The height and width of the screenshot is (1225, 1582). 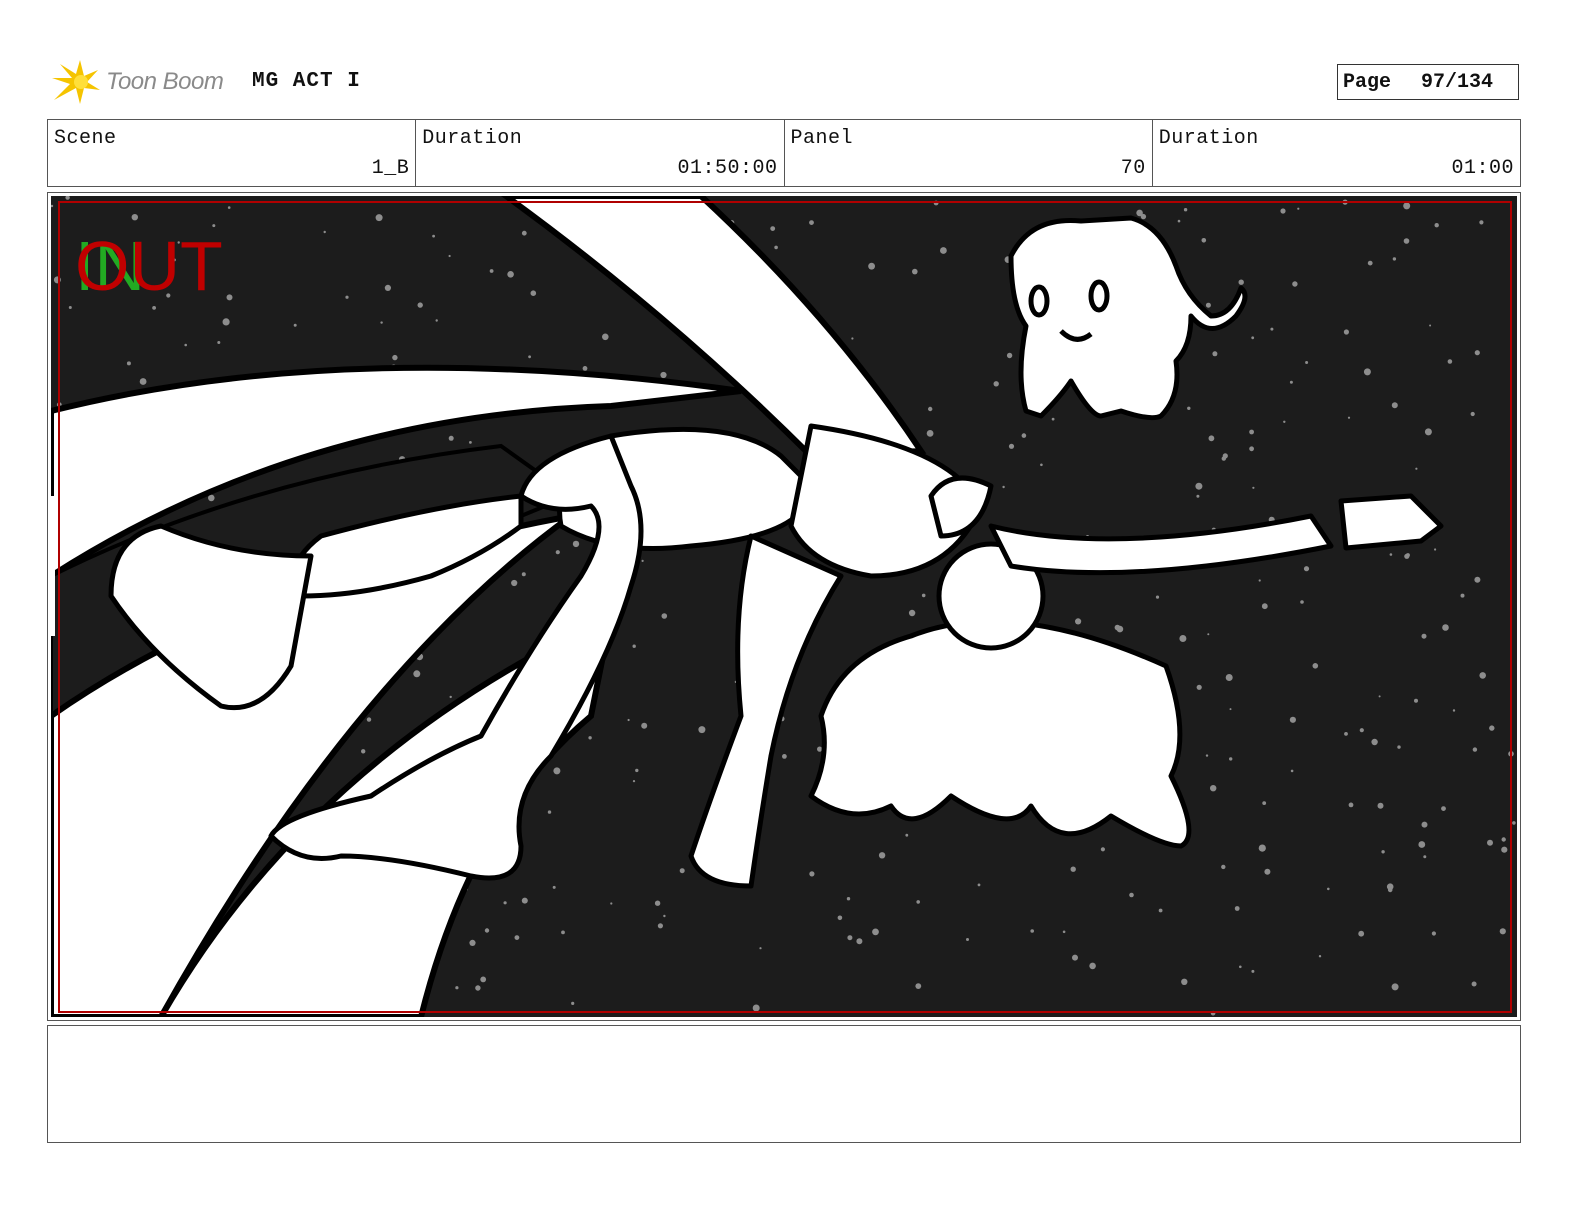 I want to click on scene-cell: Scene 1_B, so click(x=232, y=153).